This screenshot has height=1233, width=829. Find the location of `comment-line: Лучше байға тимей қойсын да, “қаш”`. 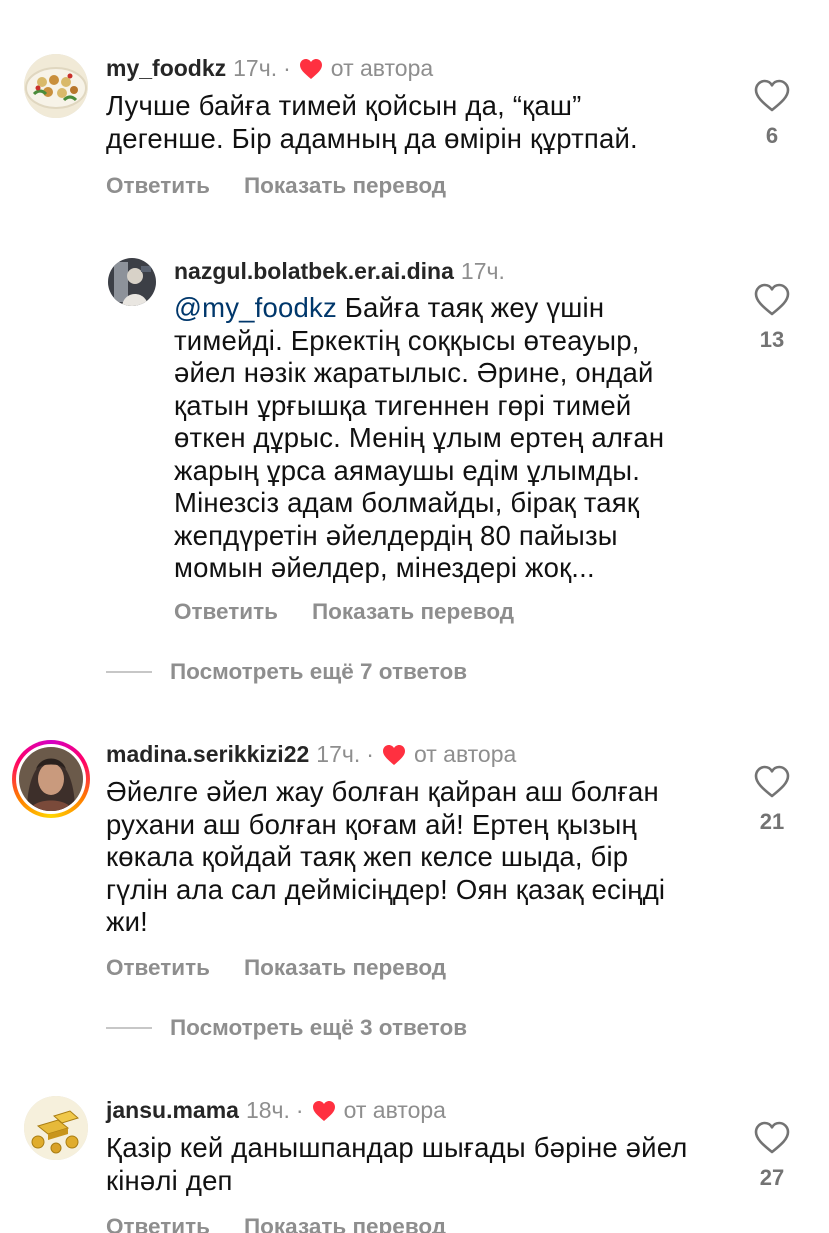

comment-line: Лучше байға тимей қойсын да, “қаш” is located at coordinates (344, 105).